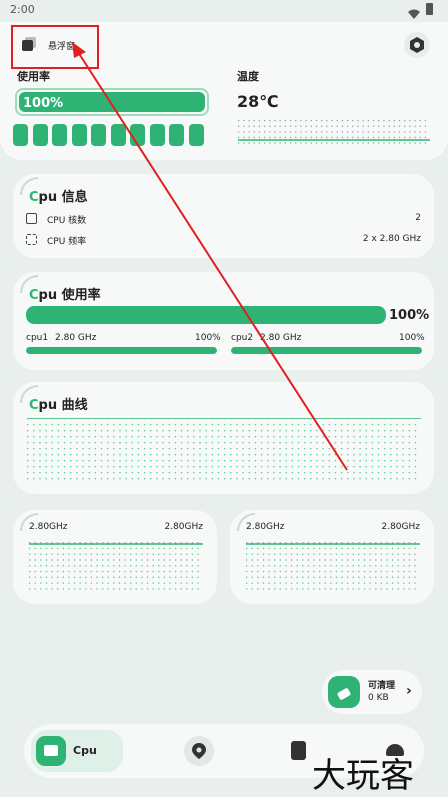 The height and width of the screenshot is (797, 448). I want to click on nav-item-cpu: Cpu, so click(77, 751).